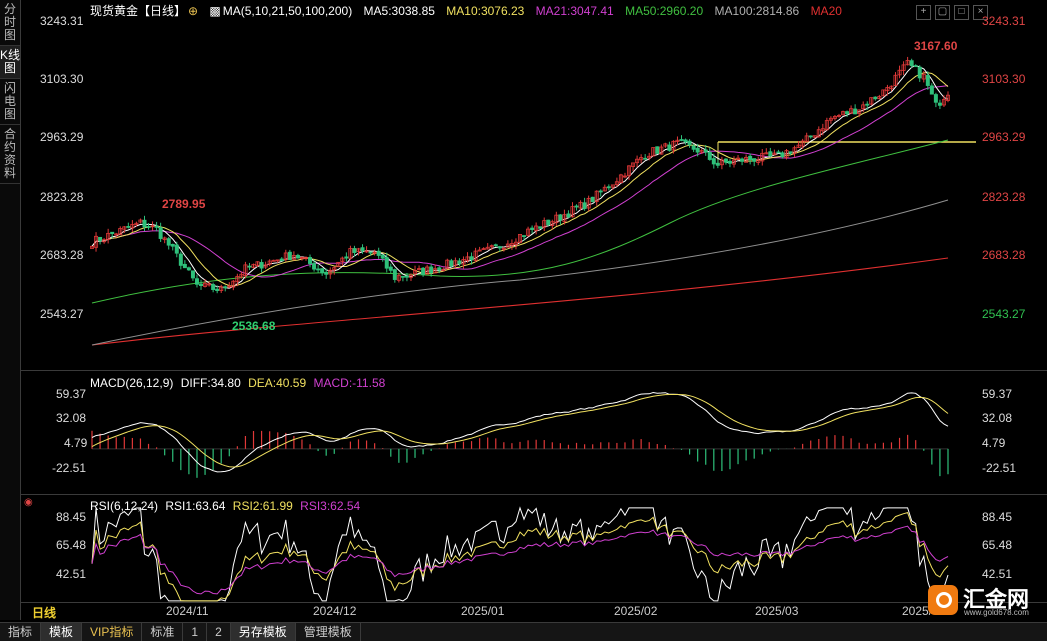 The image size is (1047, 641). I want to click on low-annotation: 2536.68, so click(254, 326).